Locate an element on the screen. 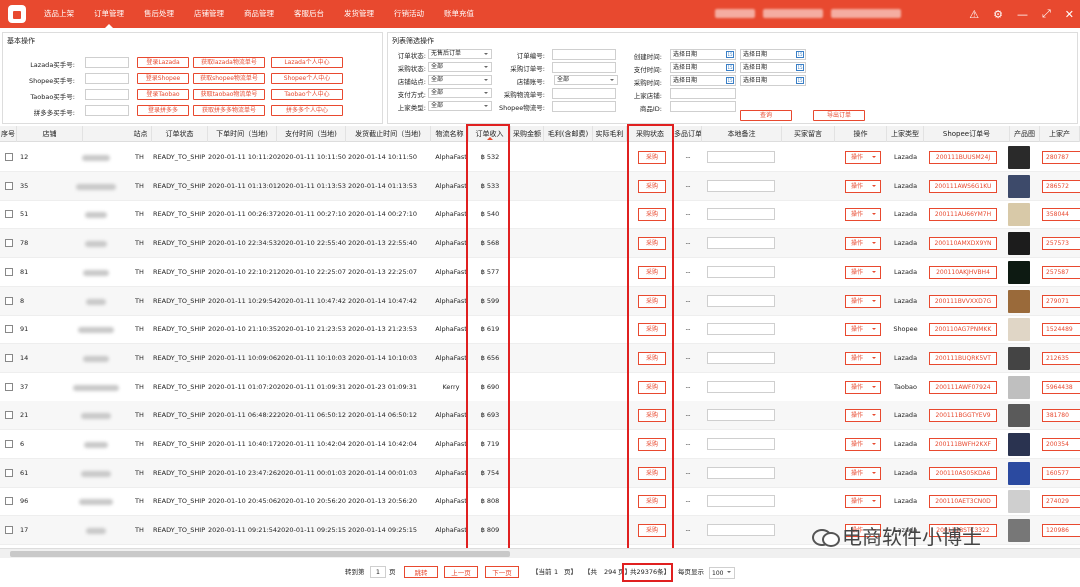 This screenshot has width=1080, height=587. sort-asc-icon is located at coordinates (490, 138).